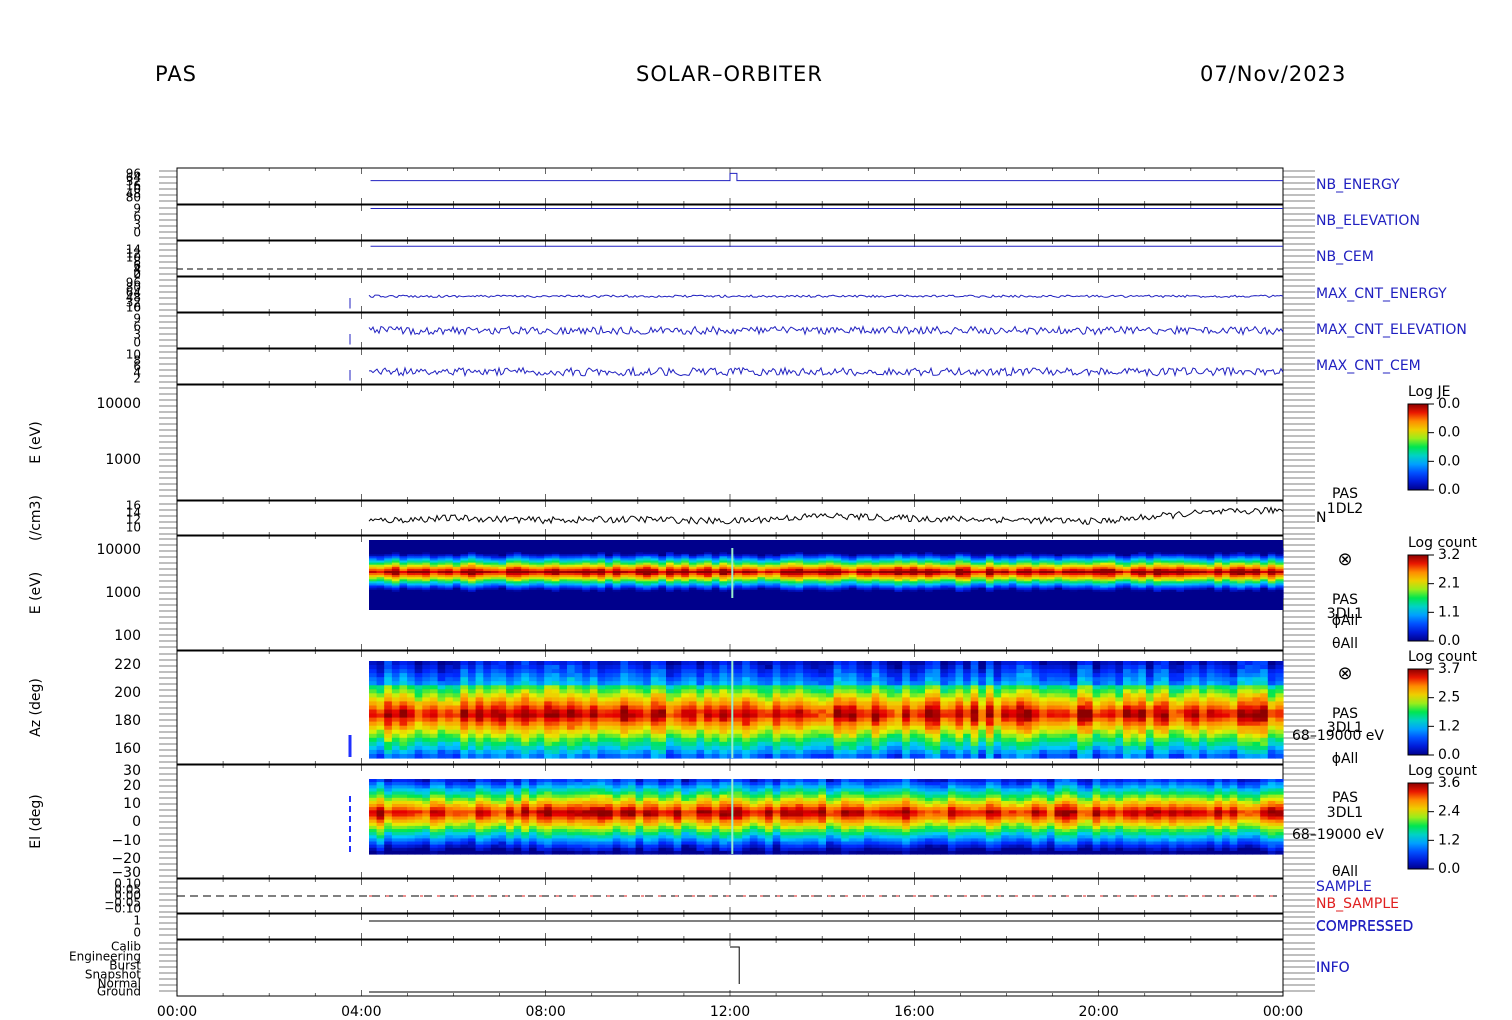 The width and height of the screenshot is (1512, 1020). I want to click on energy-spectrogram-tick-label: 1000, so click(123, 593).